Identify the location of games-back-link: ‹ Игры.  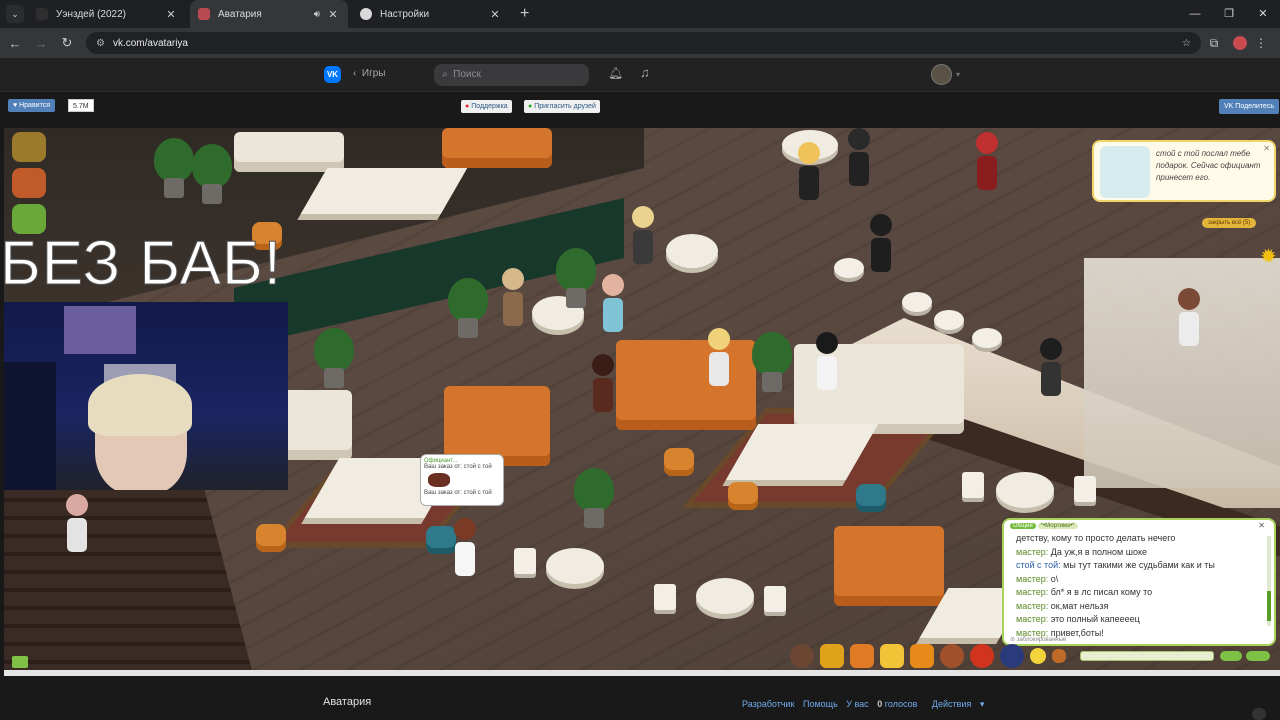
(369, 73).